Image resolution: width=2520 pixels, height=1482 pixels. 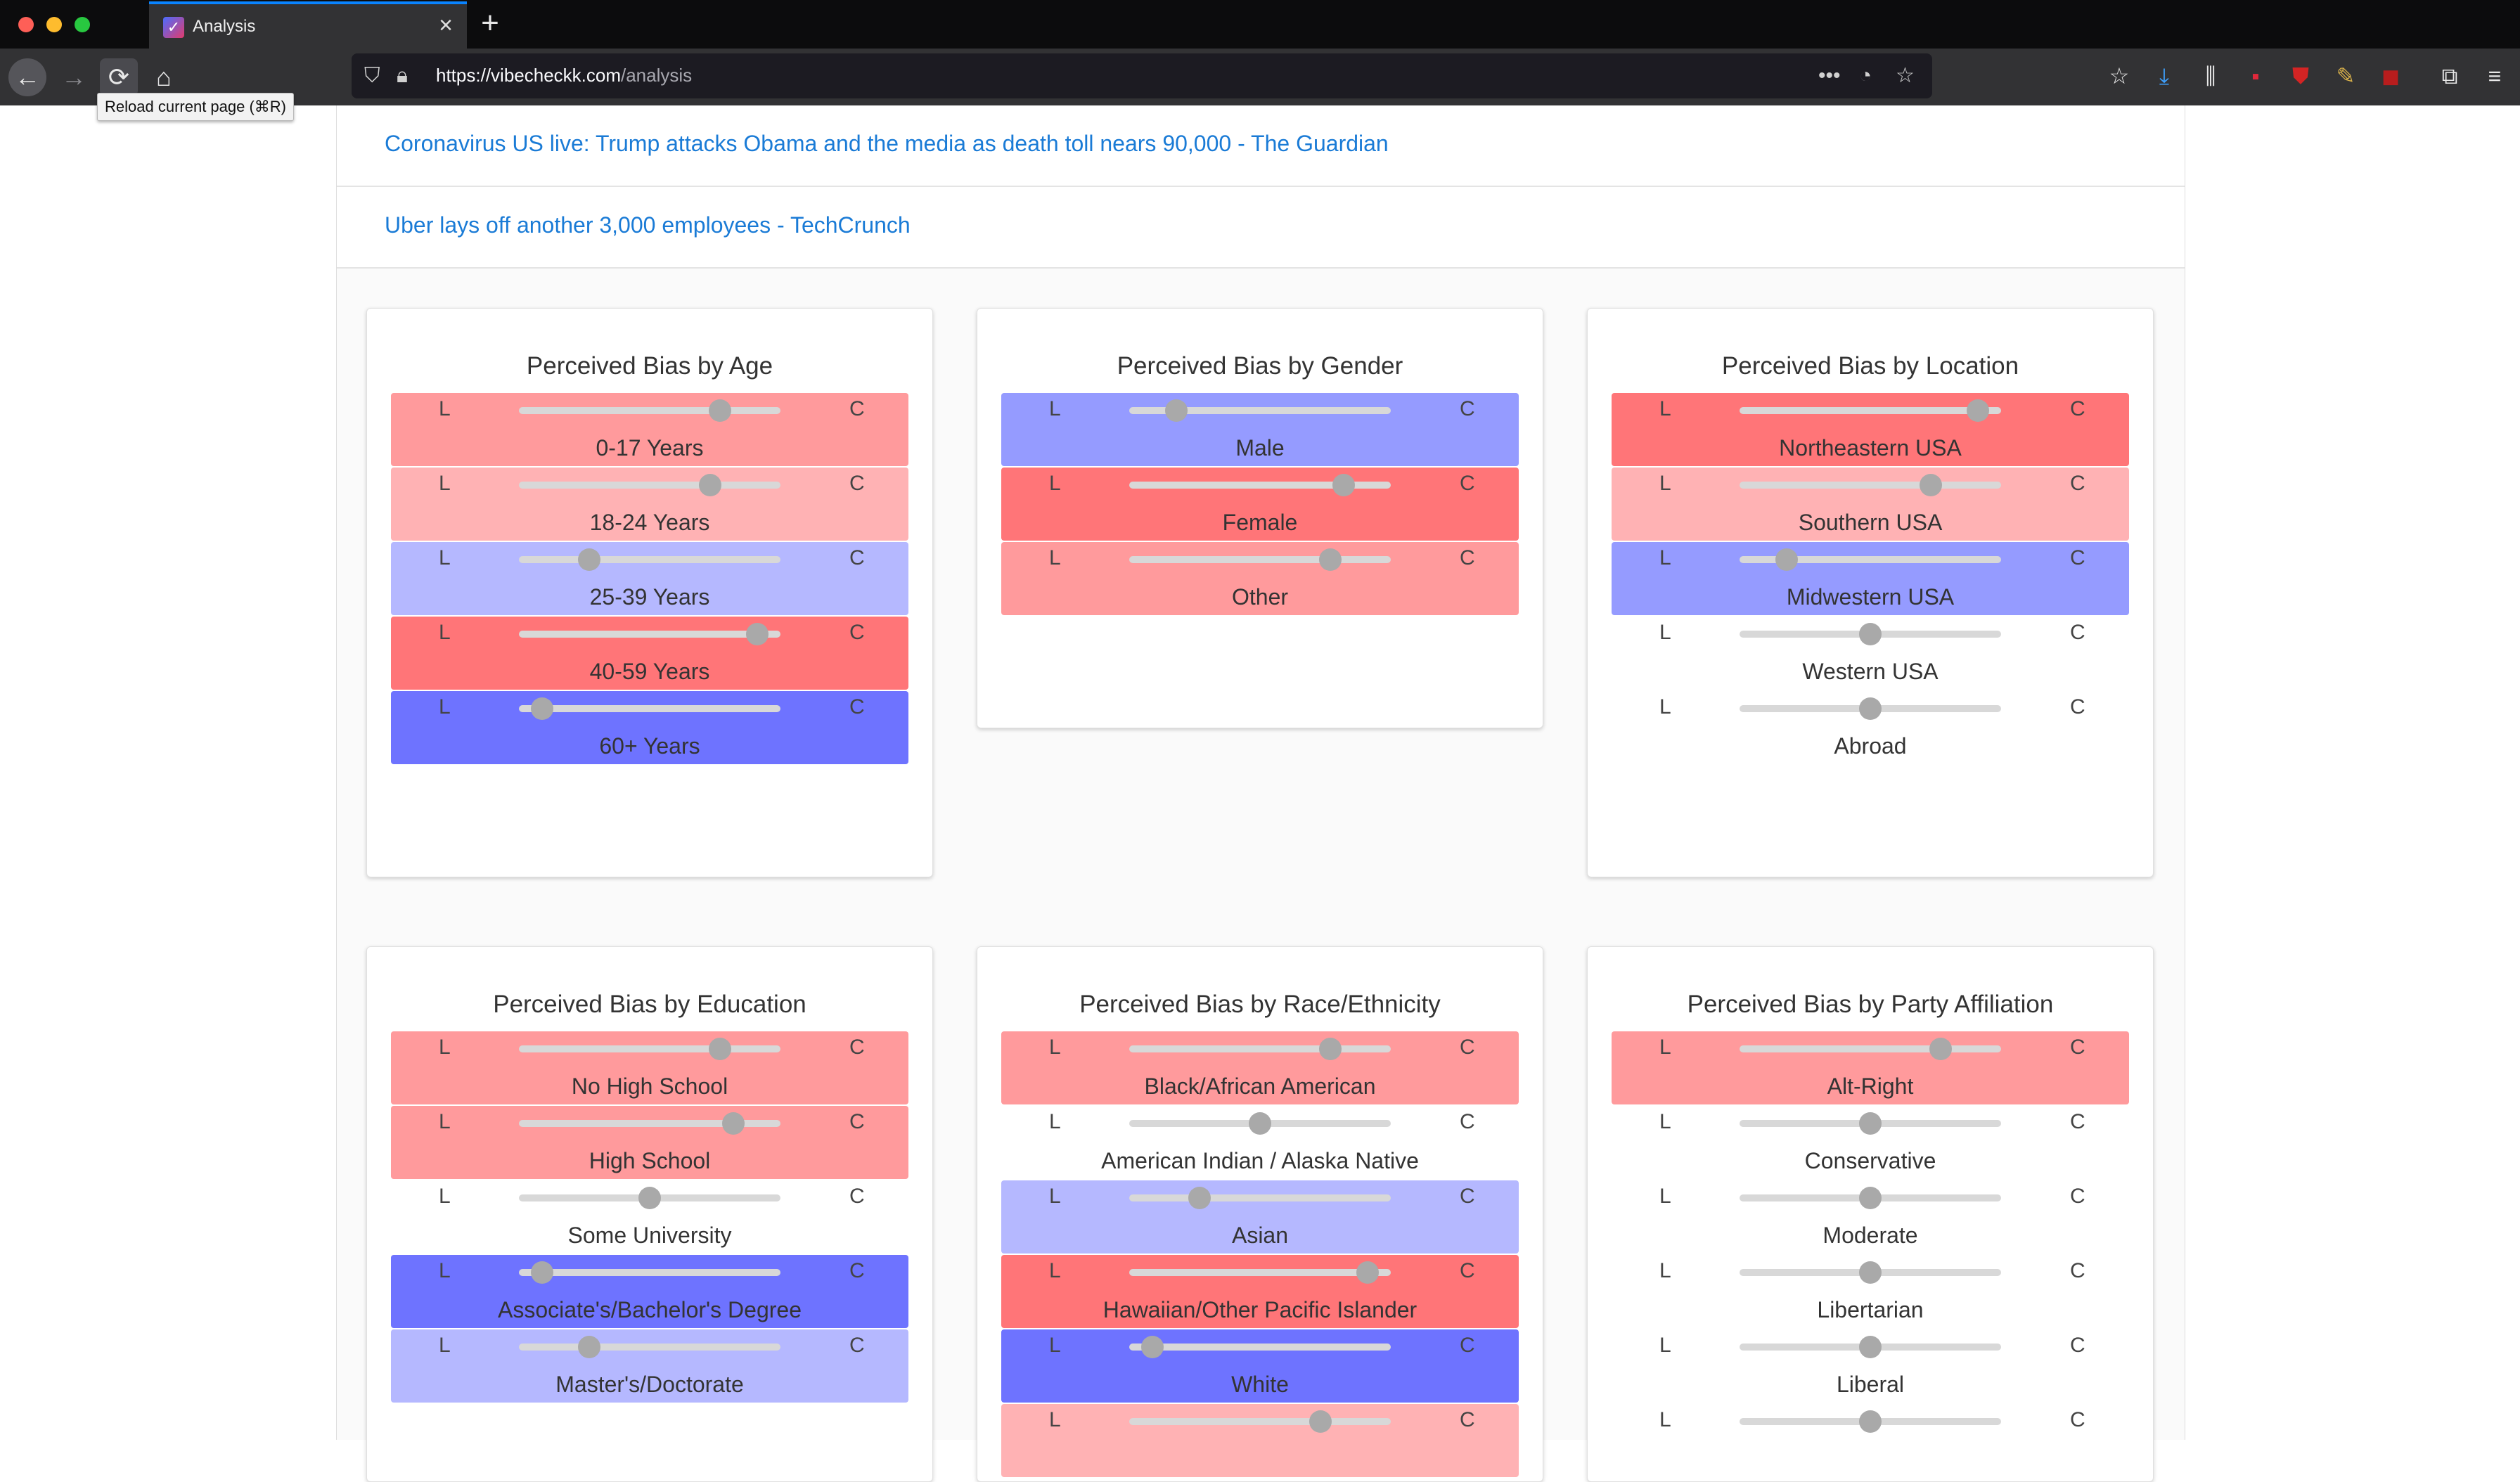 I want to click on tab-analysis: ✓ Analysis ×, so click(x=308, y=25).